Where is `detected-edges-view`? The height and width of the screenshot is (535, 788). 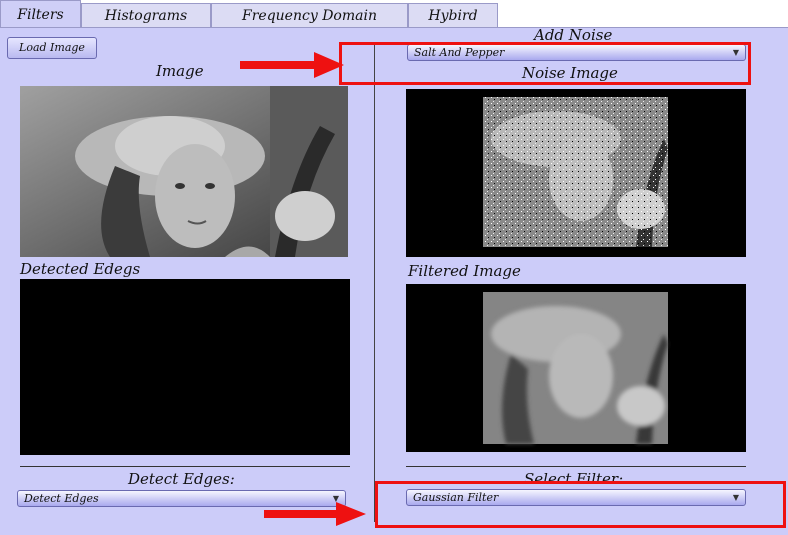
detected-edges-view is located at coordinates (185, 367).